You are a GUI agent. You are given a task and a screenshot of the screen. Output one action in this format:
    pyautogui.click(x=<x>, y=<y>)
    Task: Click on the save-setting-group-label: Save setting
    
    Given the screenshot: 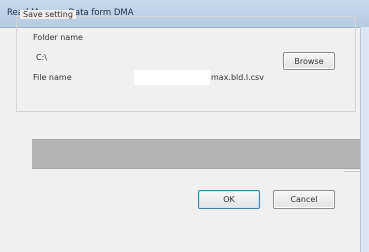 What is the action you would take?
    pyautogui.click(x=48, y=14)
    